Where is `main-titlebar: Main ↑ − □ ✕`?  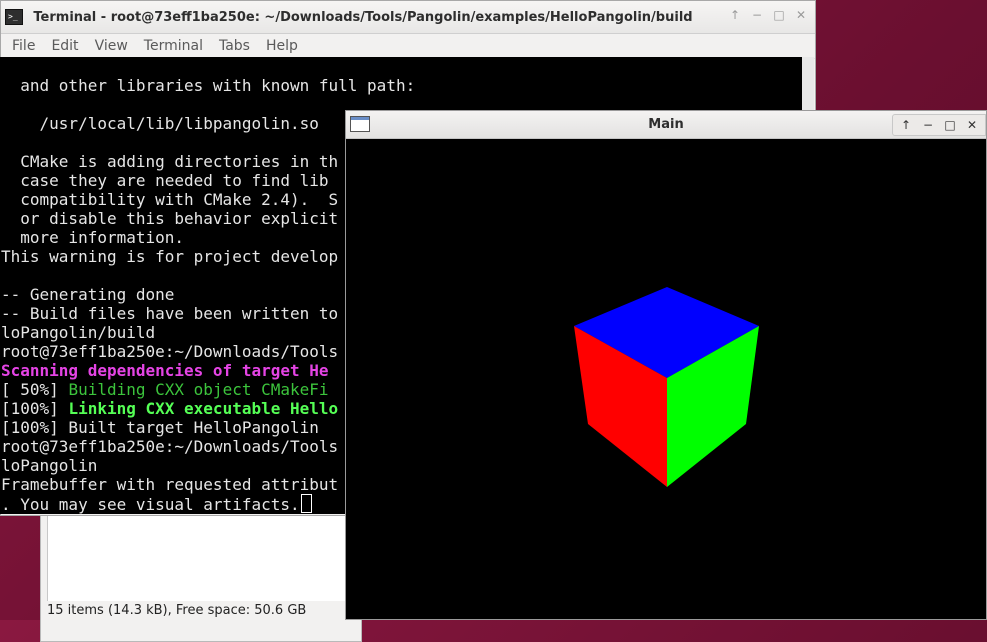 main-titlebar: Main ↑ − □ ✕ is located at coordinates (666, 125).